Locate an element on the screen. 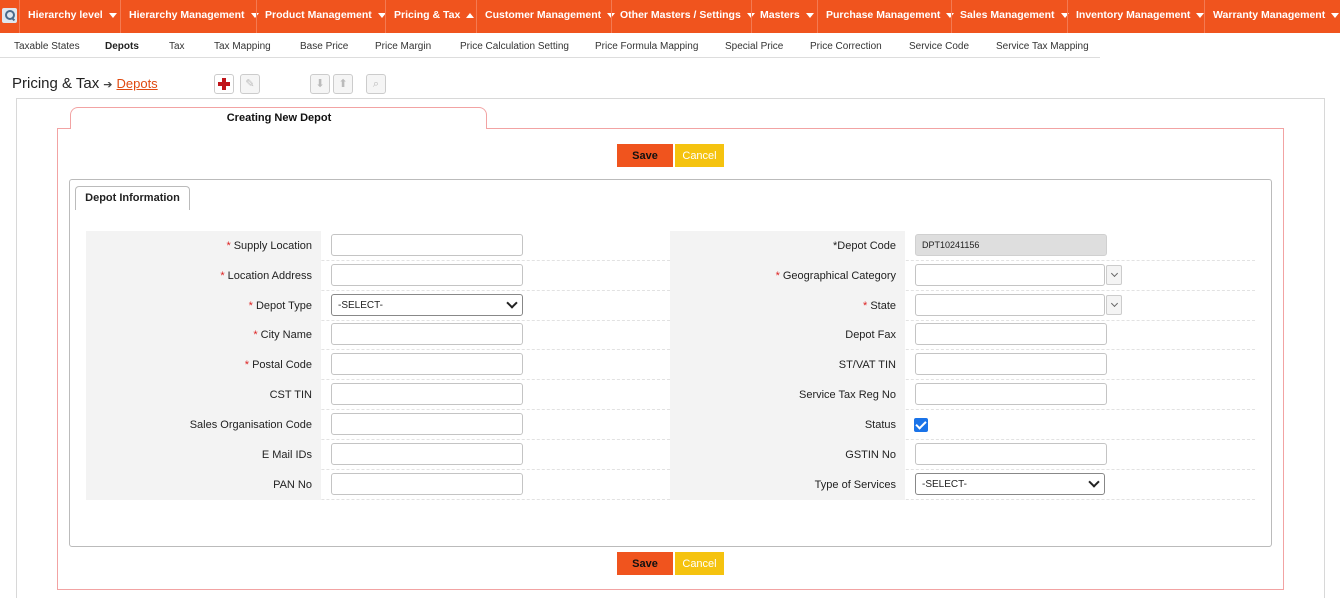  type-of-services-select: -SELECT- is located at coordinates (1010, 484).